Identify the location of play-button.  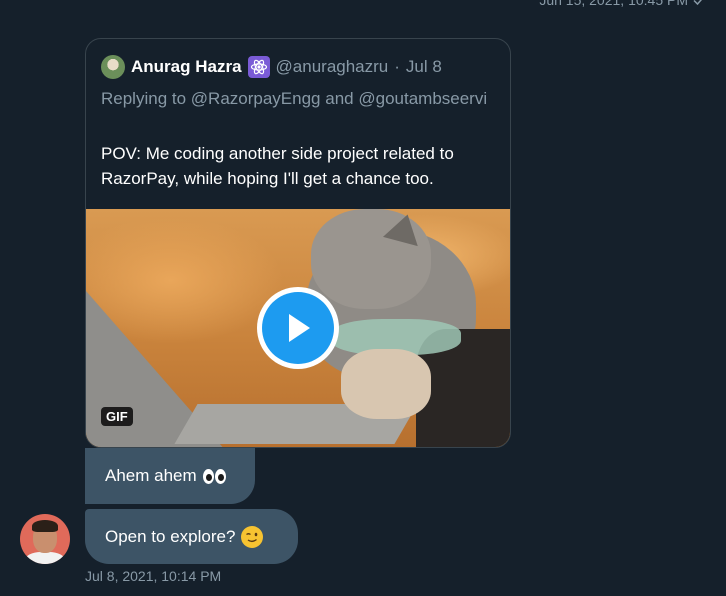
(298, 328).